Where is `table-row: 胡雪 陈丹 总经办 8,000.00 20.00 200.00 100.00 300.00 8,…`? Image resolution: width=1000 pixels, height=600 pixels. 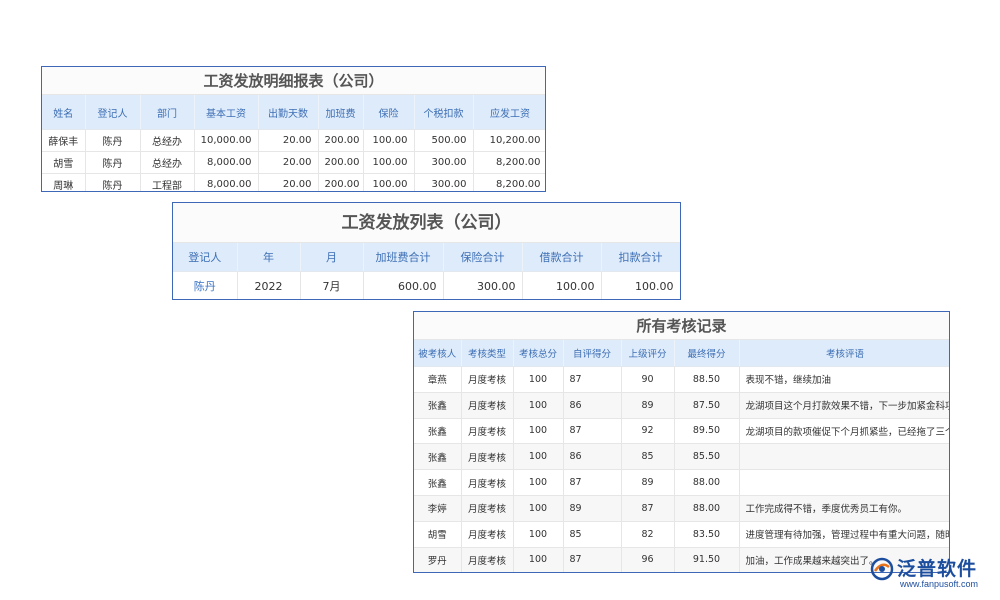 table-row: 胡雪 陈丹 总经办 8,000.00 20.00 200.00 100.00 300.00 8,… is located at coordinates (293, 162).